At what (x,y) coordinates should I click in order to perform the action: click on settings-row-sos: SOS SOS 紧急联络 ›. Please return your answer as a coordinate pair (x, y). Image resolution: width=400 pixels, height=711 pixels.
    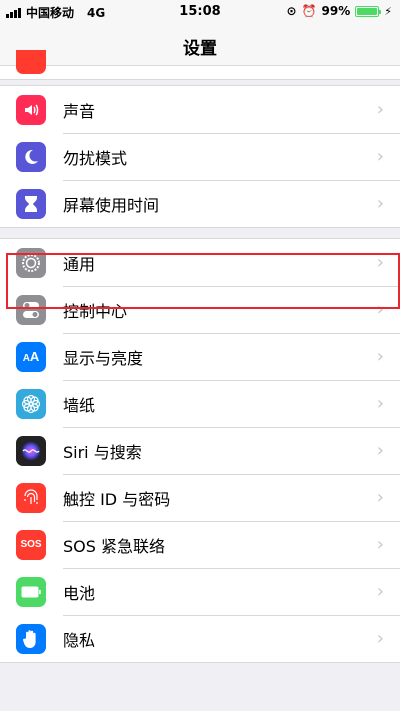
    Looking at the image, I should click on (200, 544).